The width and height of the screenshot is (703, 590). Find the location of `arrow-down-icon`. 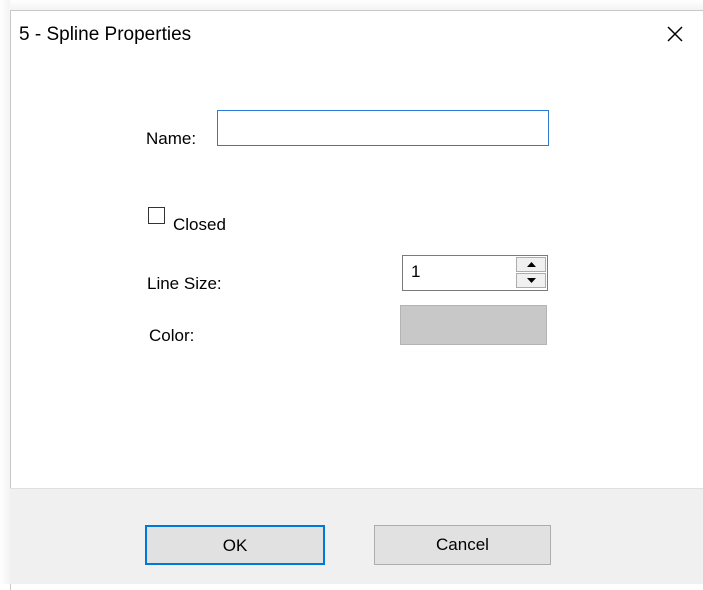

arrow-down-icon is located at coordinates (531, 280).